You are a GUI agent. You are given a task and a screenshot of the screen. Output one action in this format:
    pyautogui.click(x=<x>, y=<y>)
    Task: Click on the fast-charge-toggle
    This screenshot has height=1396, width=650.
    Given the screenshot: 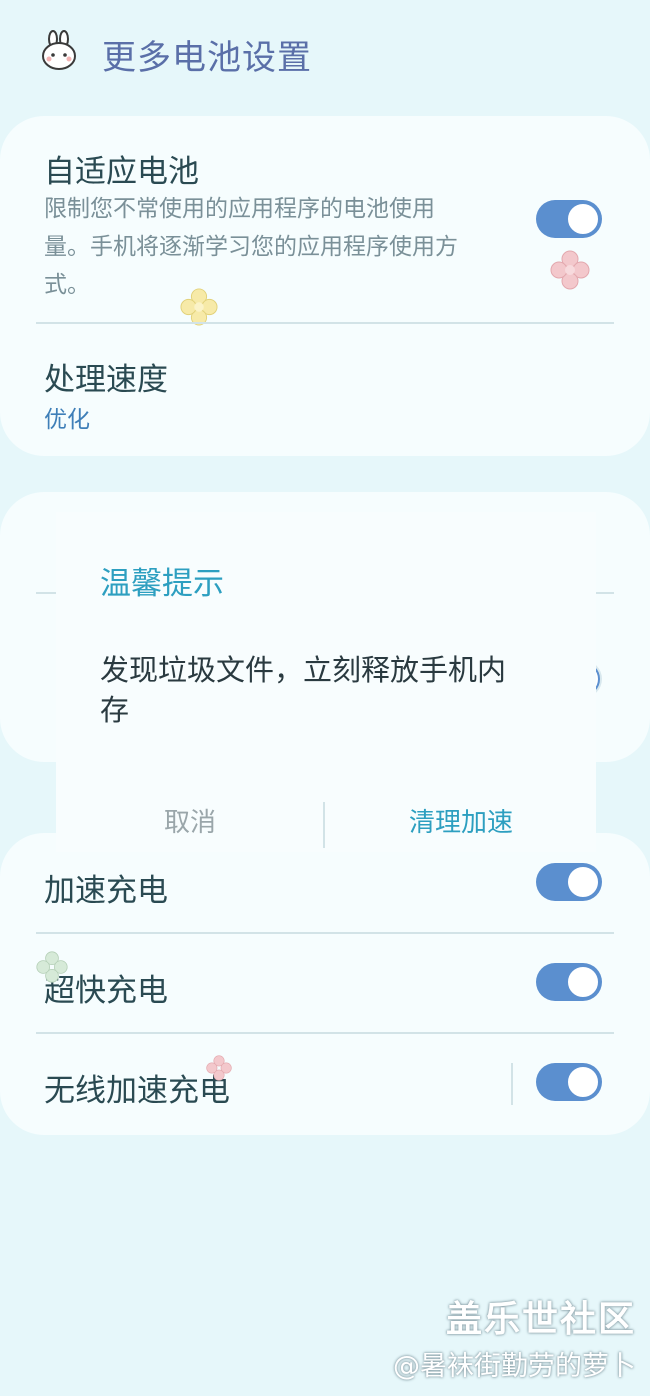 What is the action you would take?
    pyautogui.click(x=569, y=882)
    